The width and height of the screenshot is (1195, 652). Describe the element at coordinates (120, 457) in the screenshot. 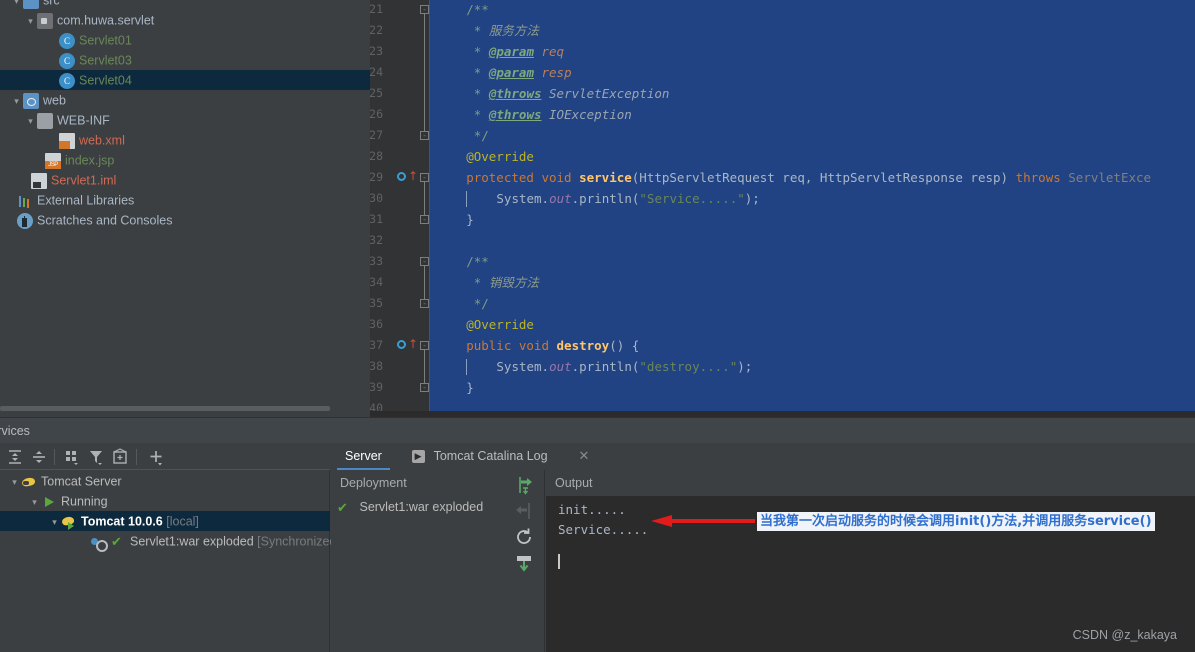

I see `show-configurations-icon` at that location.